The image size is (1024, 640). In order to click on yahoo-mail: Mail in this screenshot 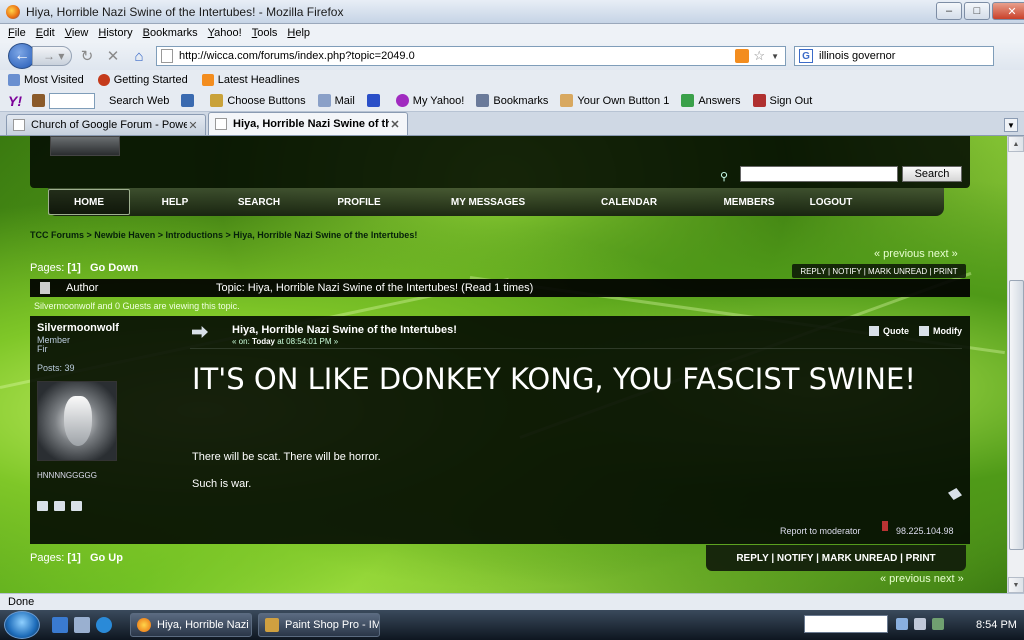, I will do `click(336, 100)`.